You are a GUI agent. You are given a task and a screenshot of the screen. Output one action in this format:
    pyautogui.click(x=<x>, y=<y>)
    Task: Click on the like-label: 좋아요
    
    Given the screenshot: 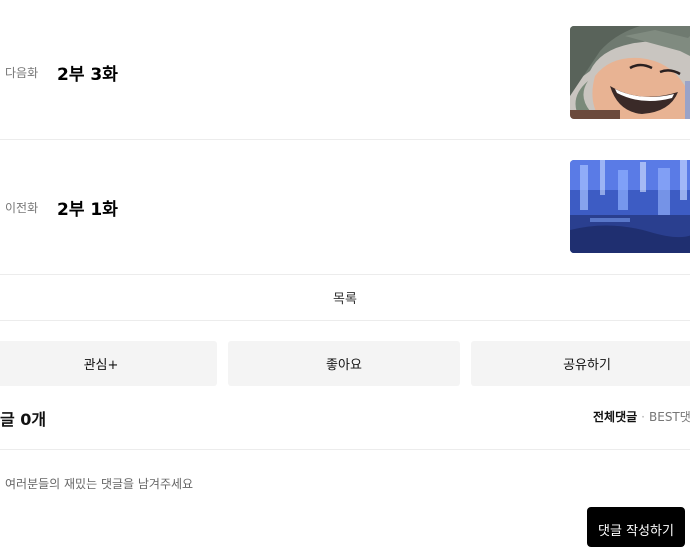 What is the action you would take?
    pyautogui.click(x=344, y=365)
    